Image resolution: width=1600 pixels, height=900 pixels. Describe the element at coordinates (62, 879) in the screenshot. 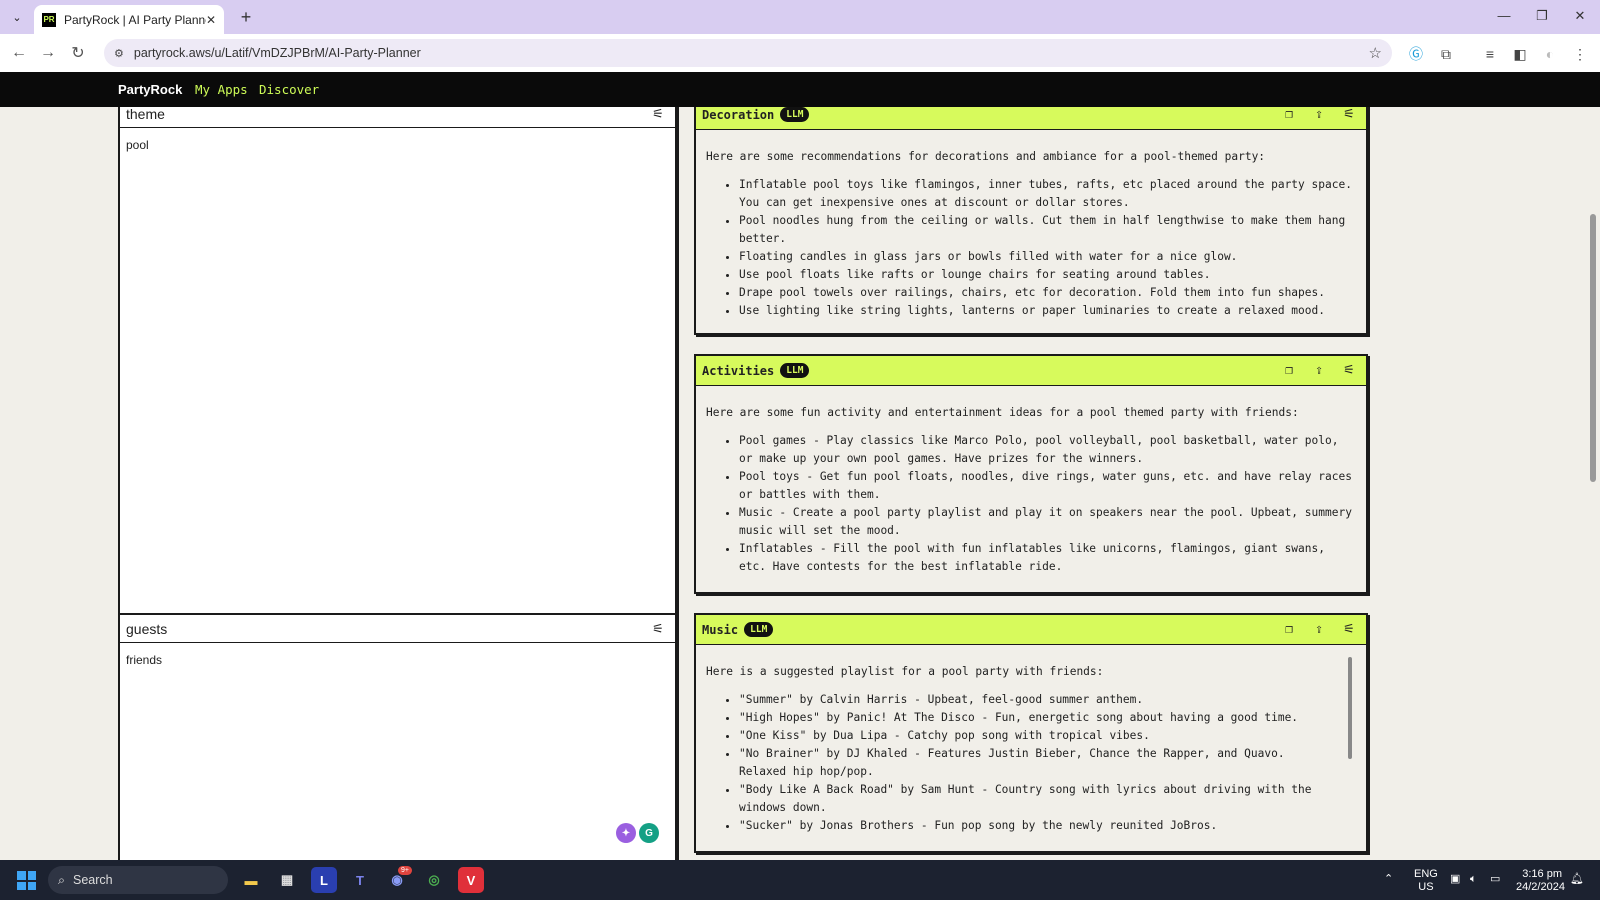

I see `search-icon: ⌕` at that location.